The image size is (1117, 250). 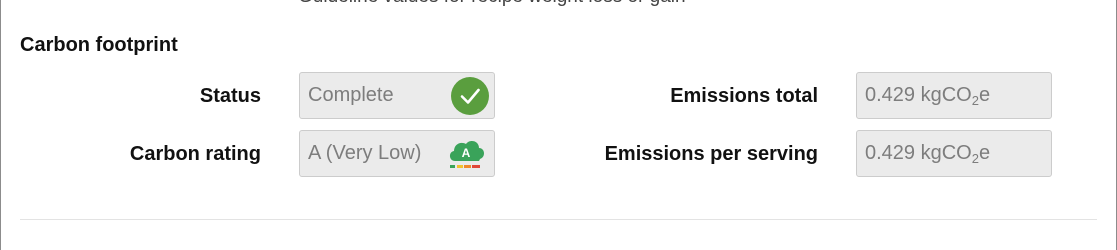 I want to click on emissions-total-suffix: e, so click(x=984, y=95).